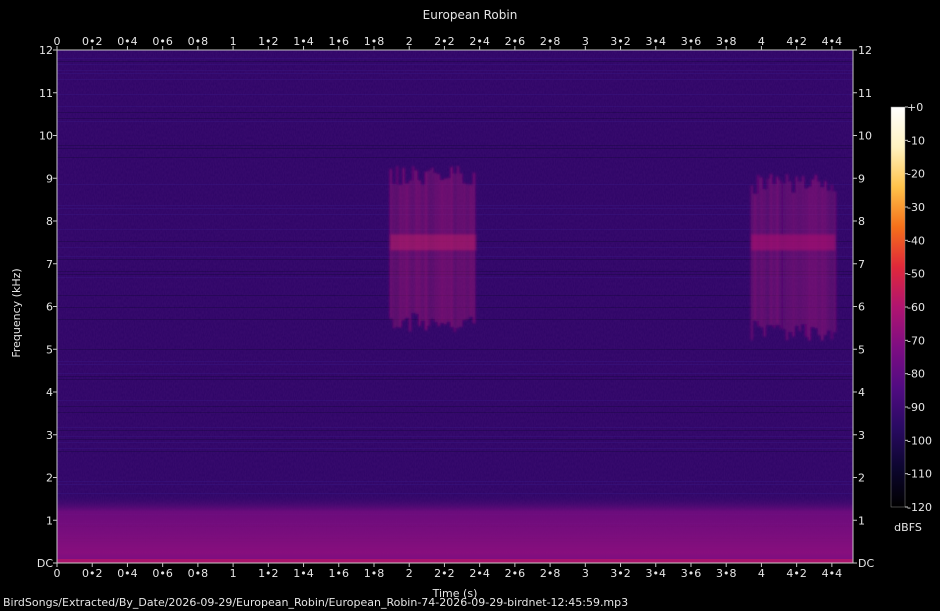 Image resolution: width=940 pixels, height=611 pixels. I want to click on colorbar-tick-label: -80, so click(916, 374).